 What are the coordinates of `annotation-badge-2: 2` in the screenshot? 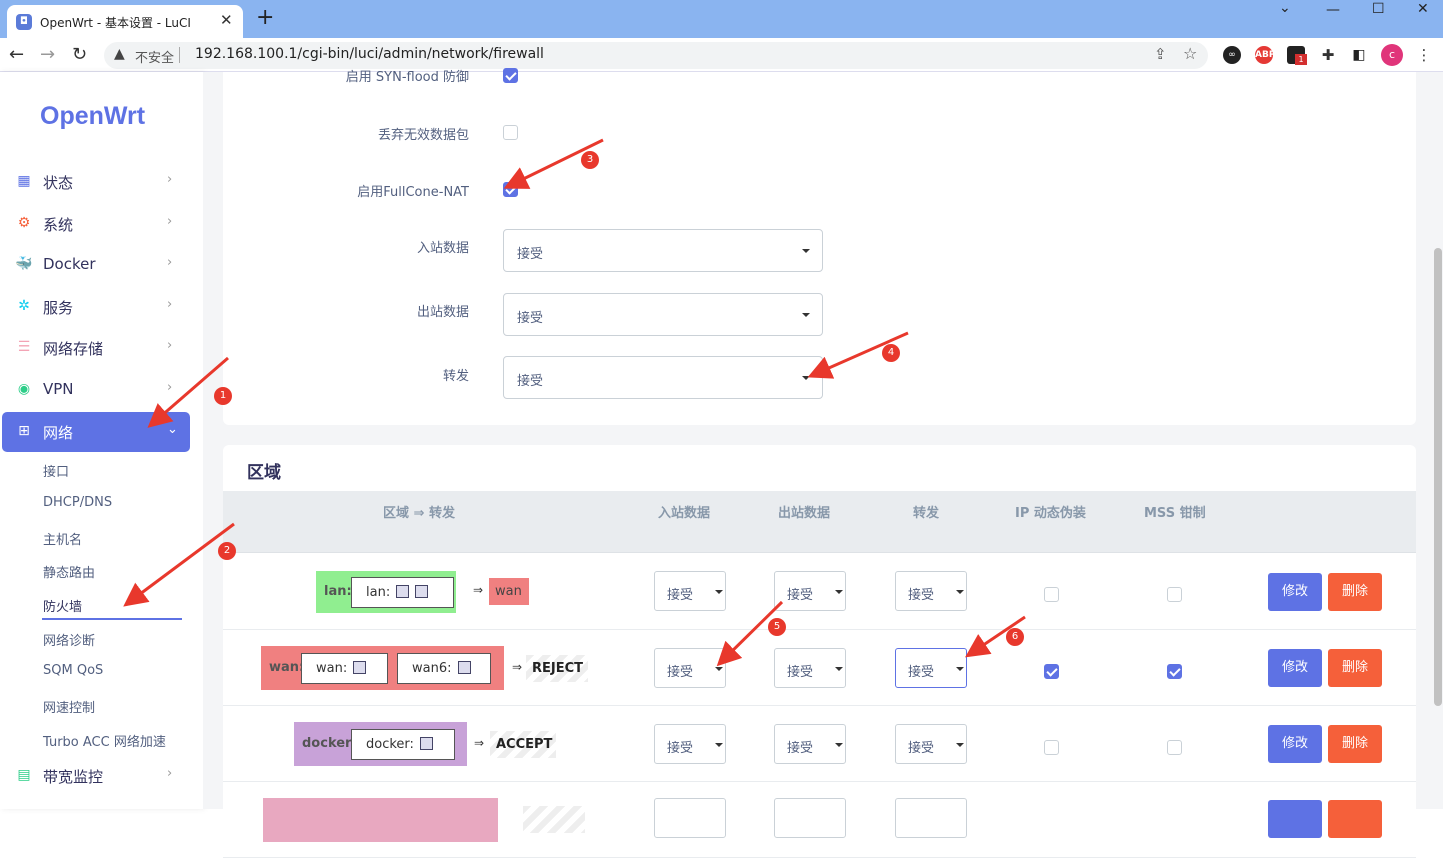 It's located at (227, 551).